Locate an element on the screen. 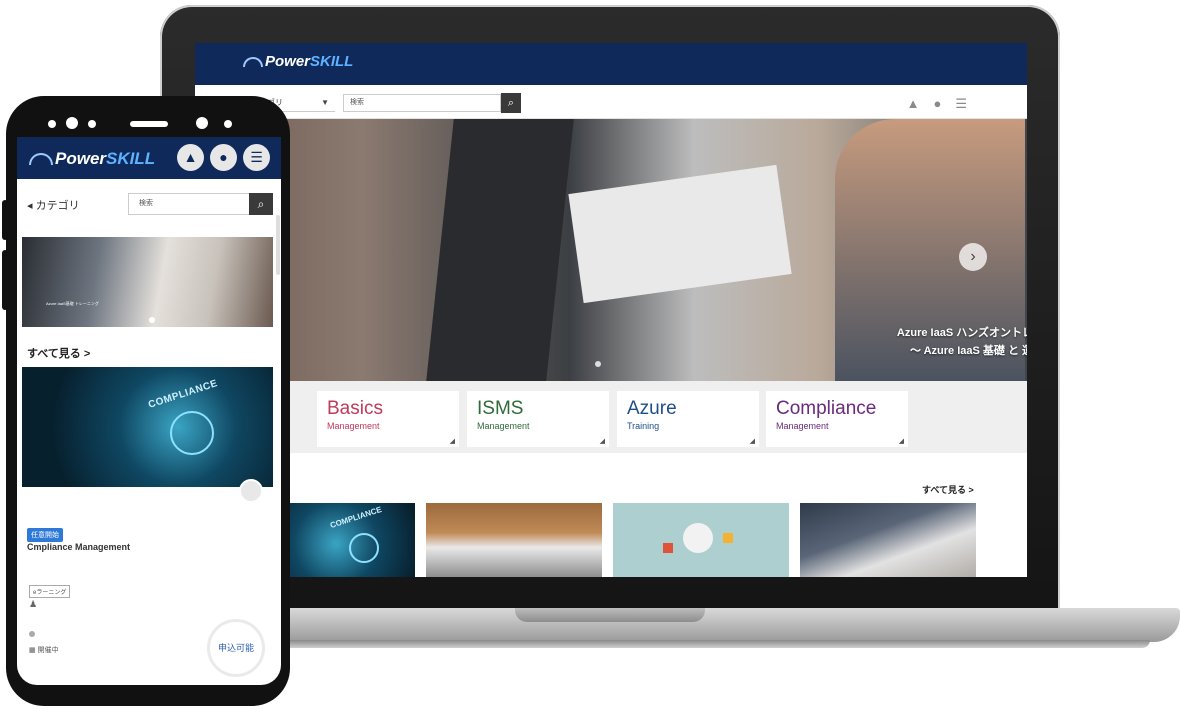 The width and height of the screenshot is (1181, 709). phone-banner-carousel: Azure IaaS基礎 トレーニング is located at coordinates (147, 282).